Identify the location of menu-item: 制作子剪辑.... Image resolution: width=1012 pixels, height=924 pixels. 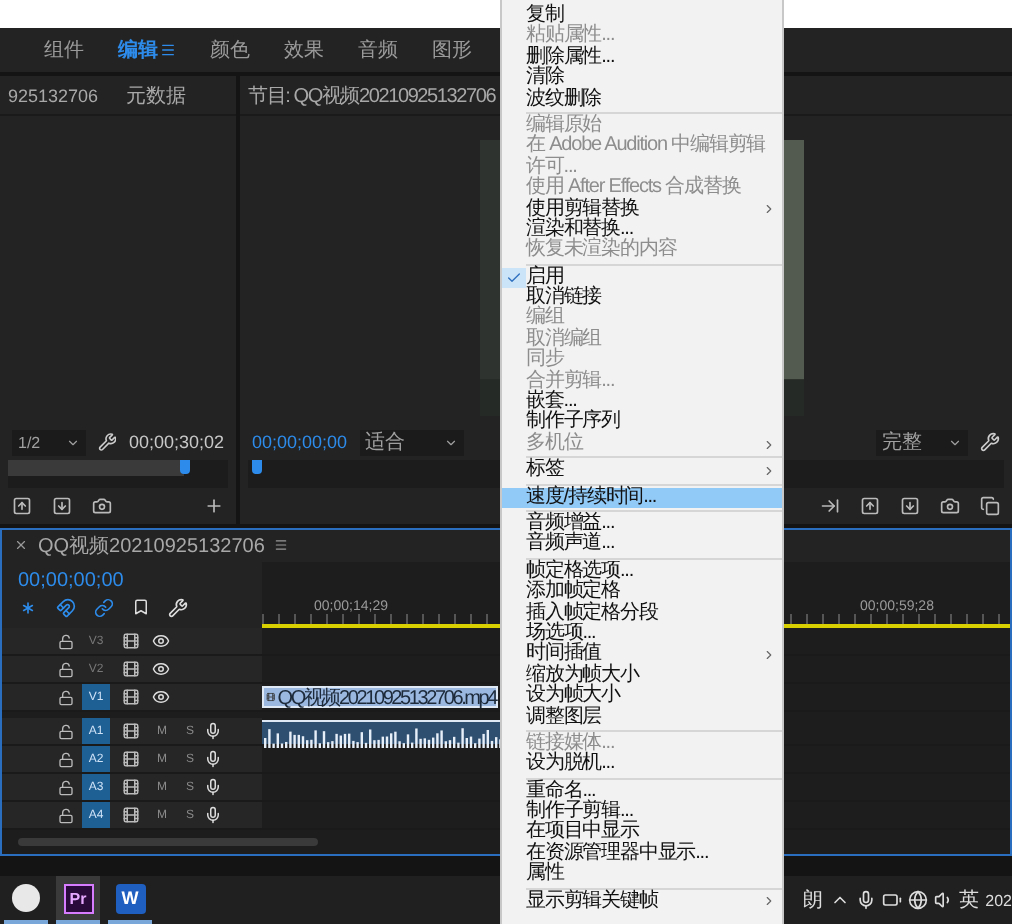
(642, 812).